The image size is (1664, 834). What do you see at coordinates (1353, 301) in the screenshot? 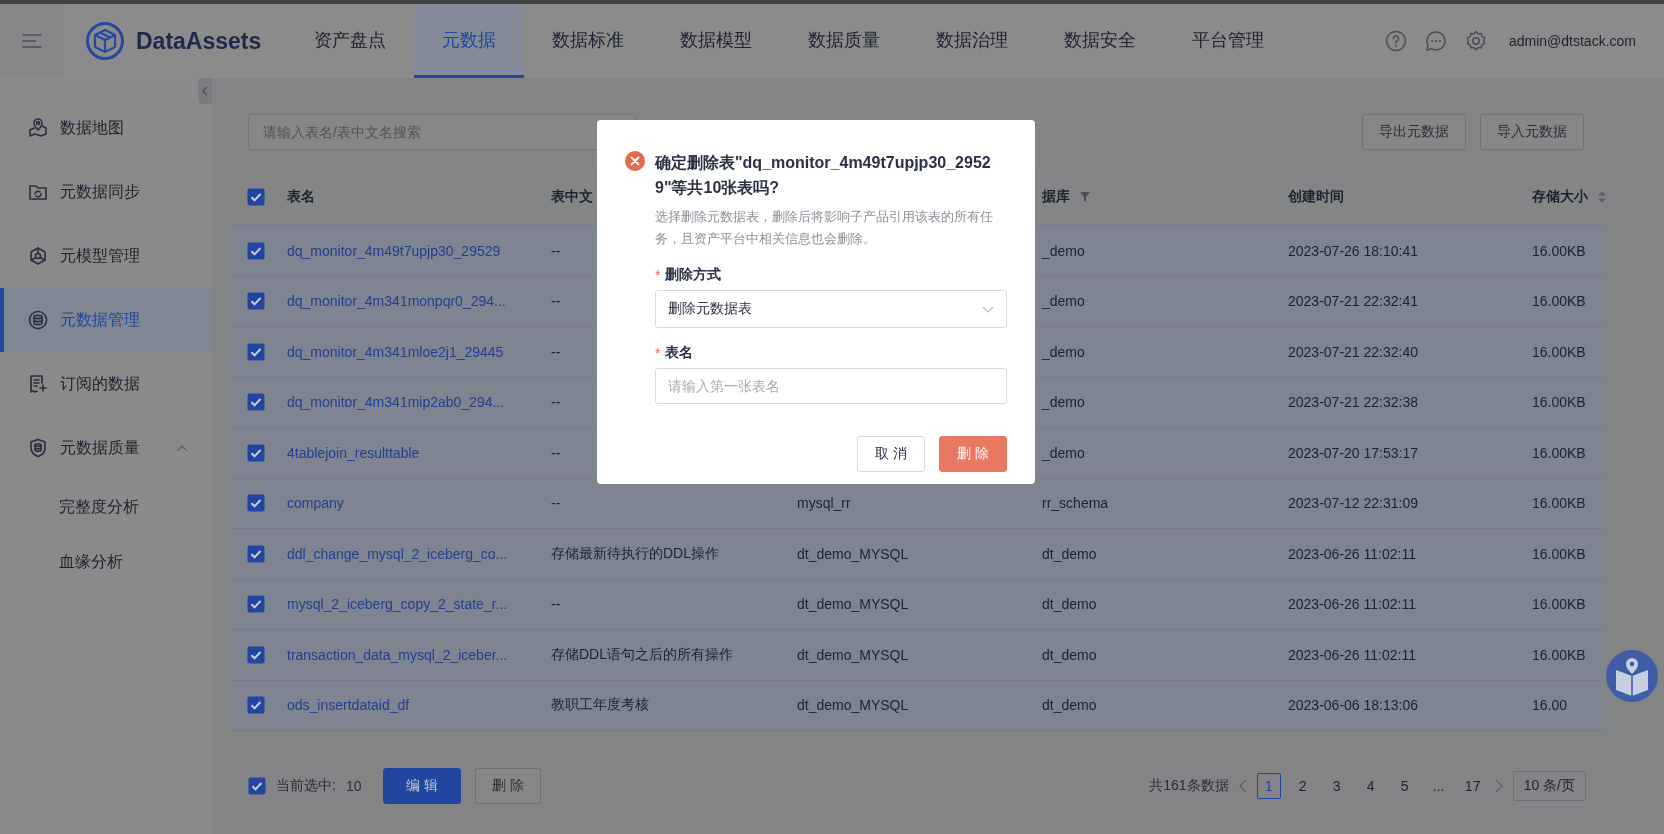
I see `table-cell: 2023-07-21 22:32:41` at bounding box center [1353, 301].